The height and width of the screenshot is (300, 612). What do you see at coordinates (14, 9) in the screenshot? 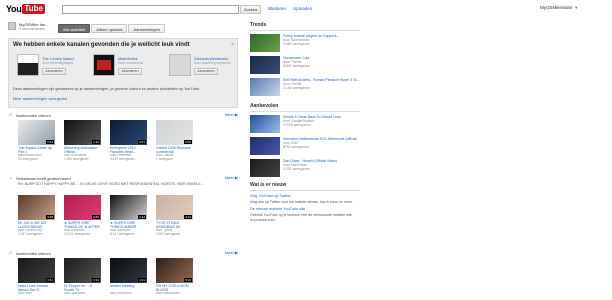
I see `logo-you: You` at bounding box center [14, 9].